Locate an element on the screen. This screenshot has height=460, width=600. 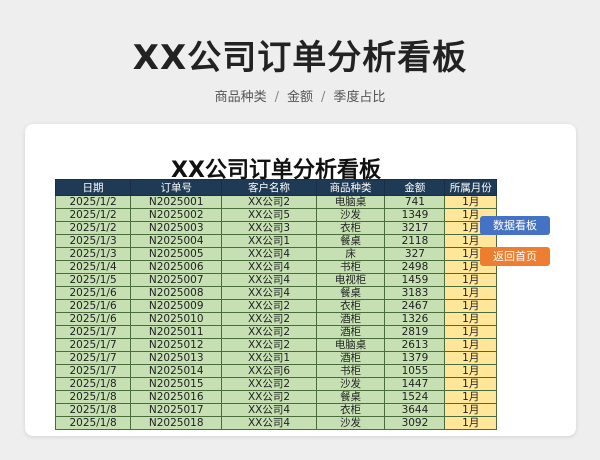
cell-customer: XX公司3 is located at coordinates (269, 228).